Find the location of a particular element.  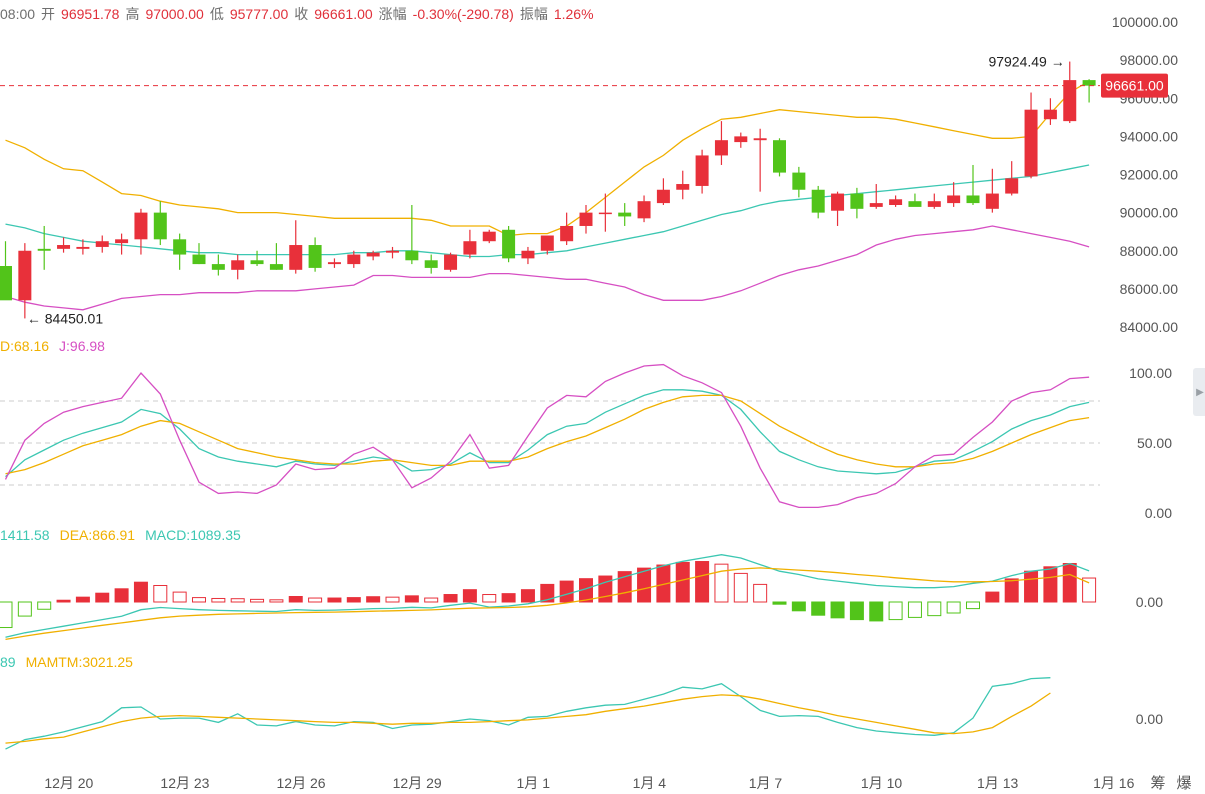

time-tick-label: 12月 23 is located at coordinates (184, 783).